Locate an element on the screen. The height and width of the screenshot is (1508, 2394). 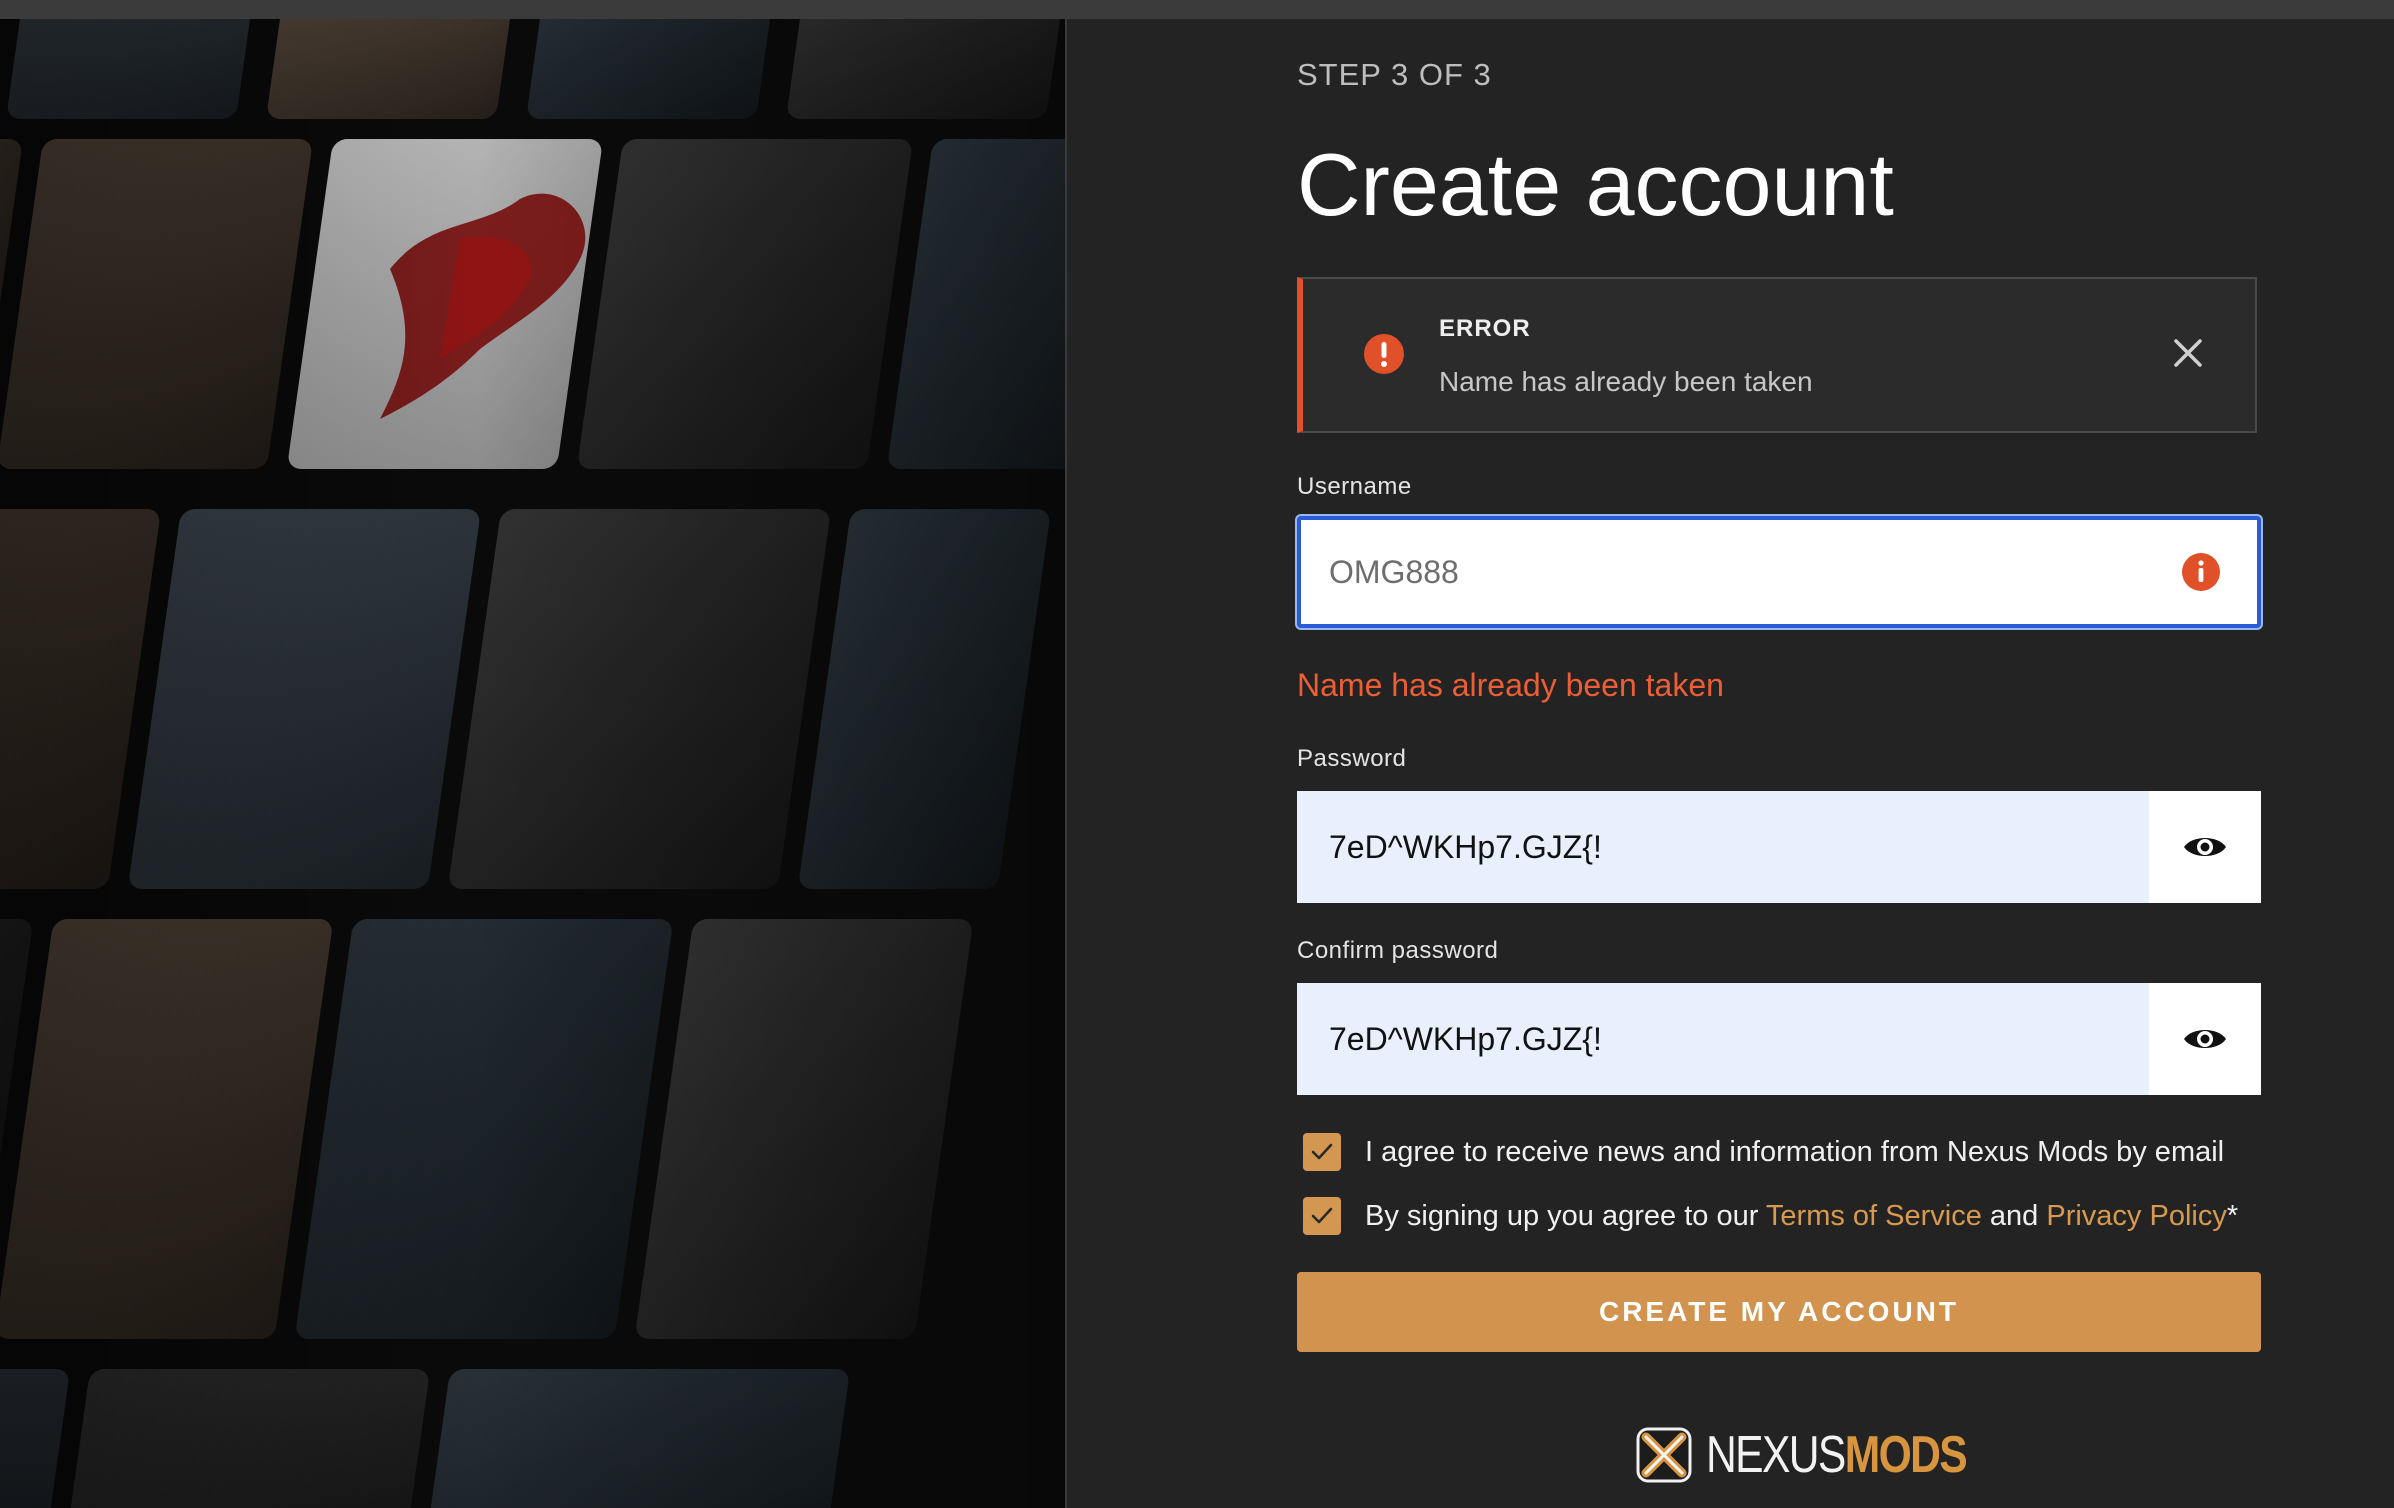
terms-and: and is located at coordinates (2014, 1215).